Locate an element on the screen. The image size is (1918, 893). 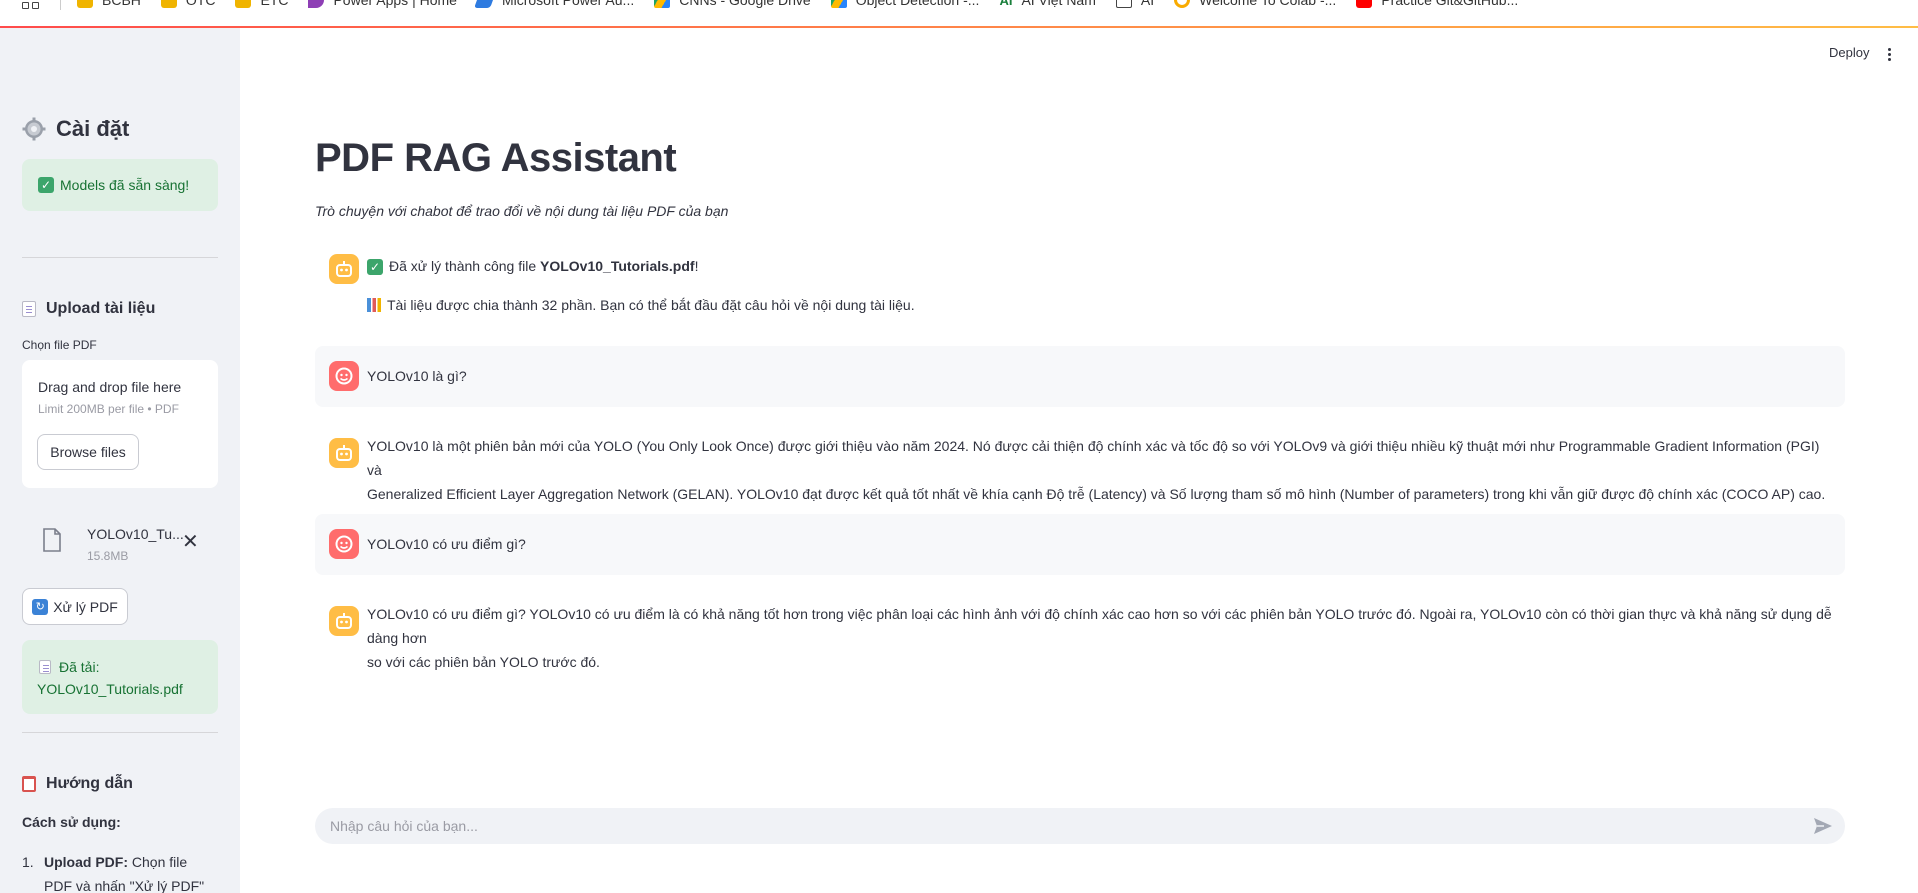
loaded-file-alert: Đã tải: YOLOv10_Tutorials.pdf is located at coordinates (120, 677).